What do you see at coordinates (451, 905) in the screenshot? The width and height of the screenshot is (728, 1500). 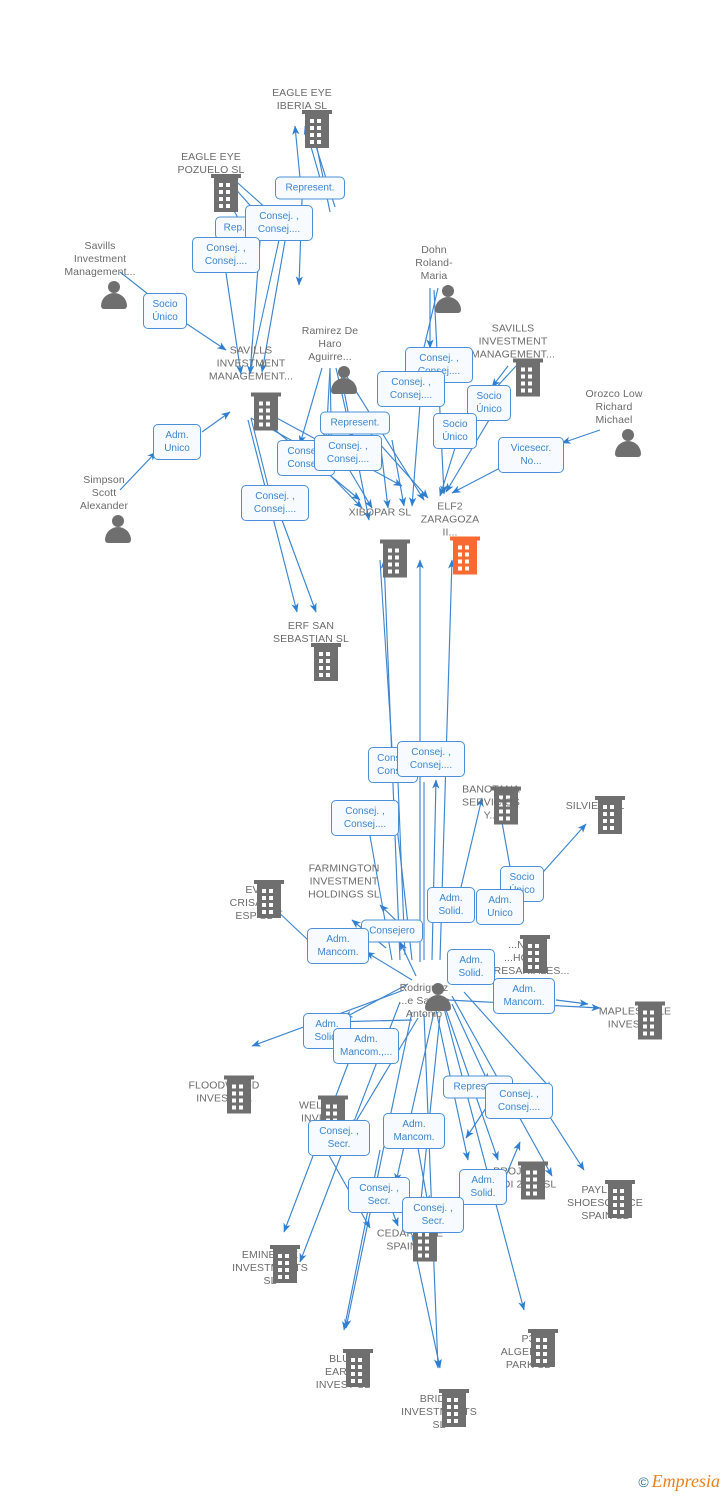 I see `relation-label-adm-solidario: Adm. Solid.` at bounding box center [451, 905].